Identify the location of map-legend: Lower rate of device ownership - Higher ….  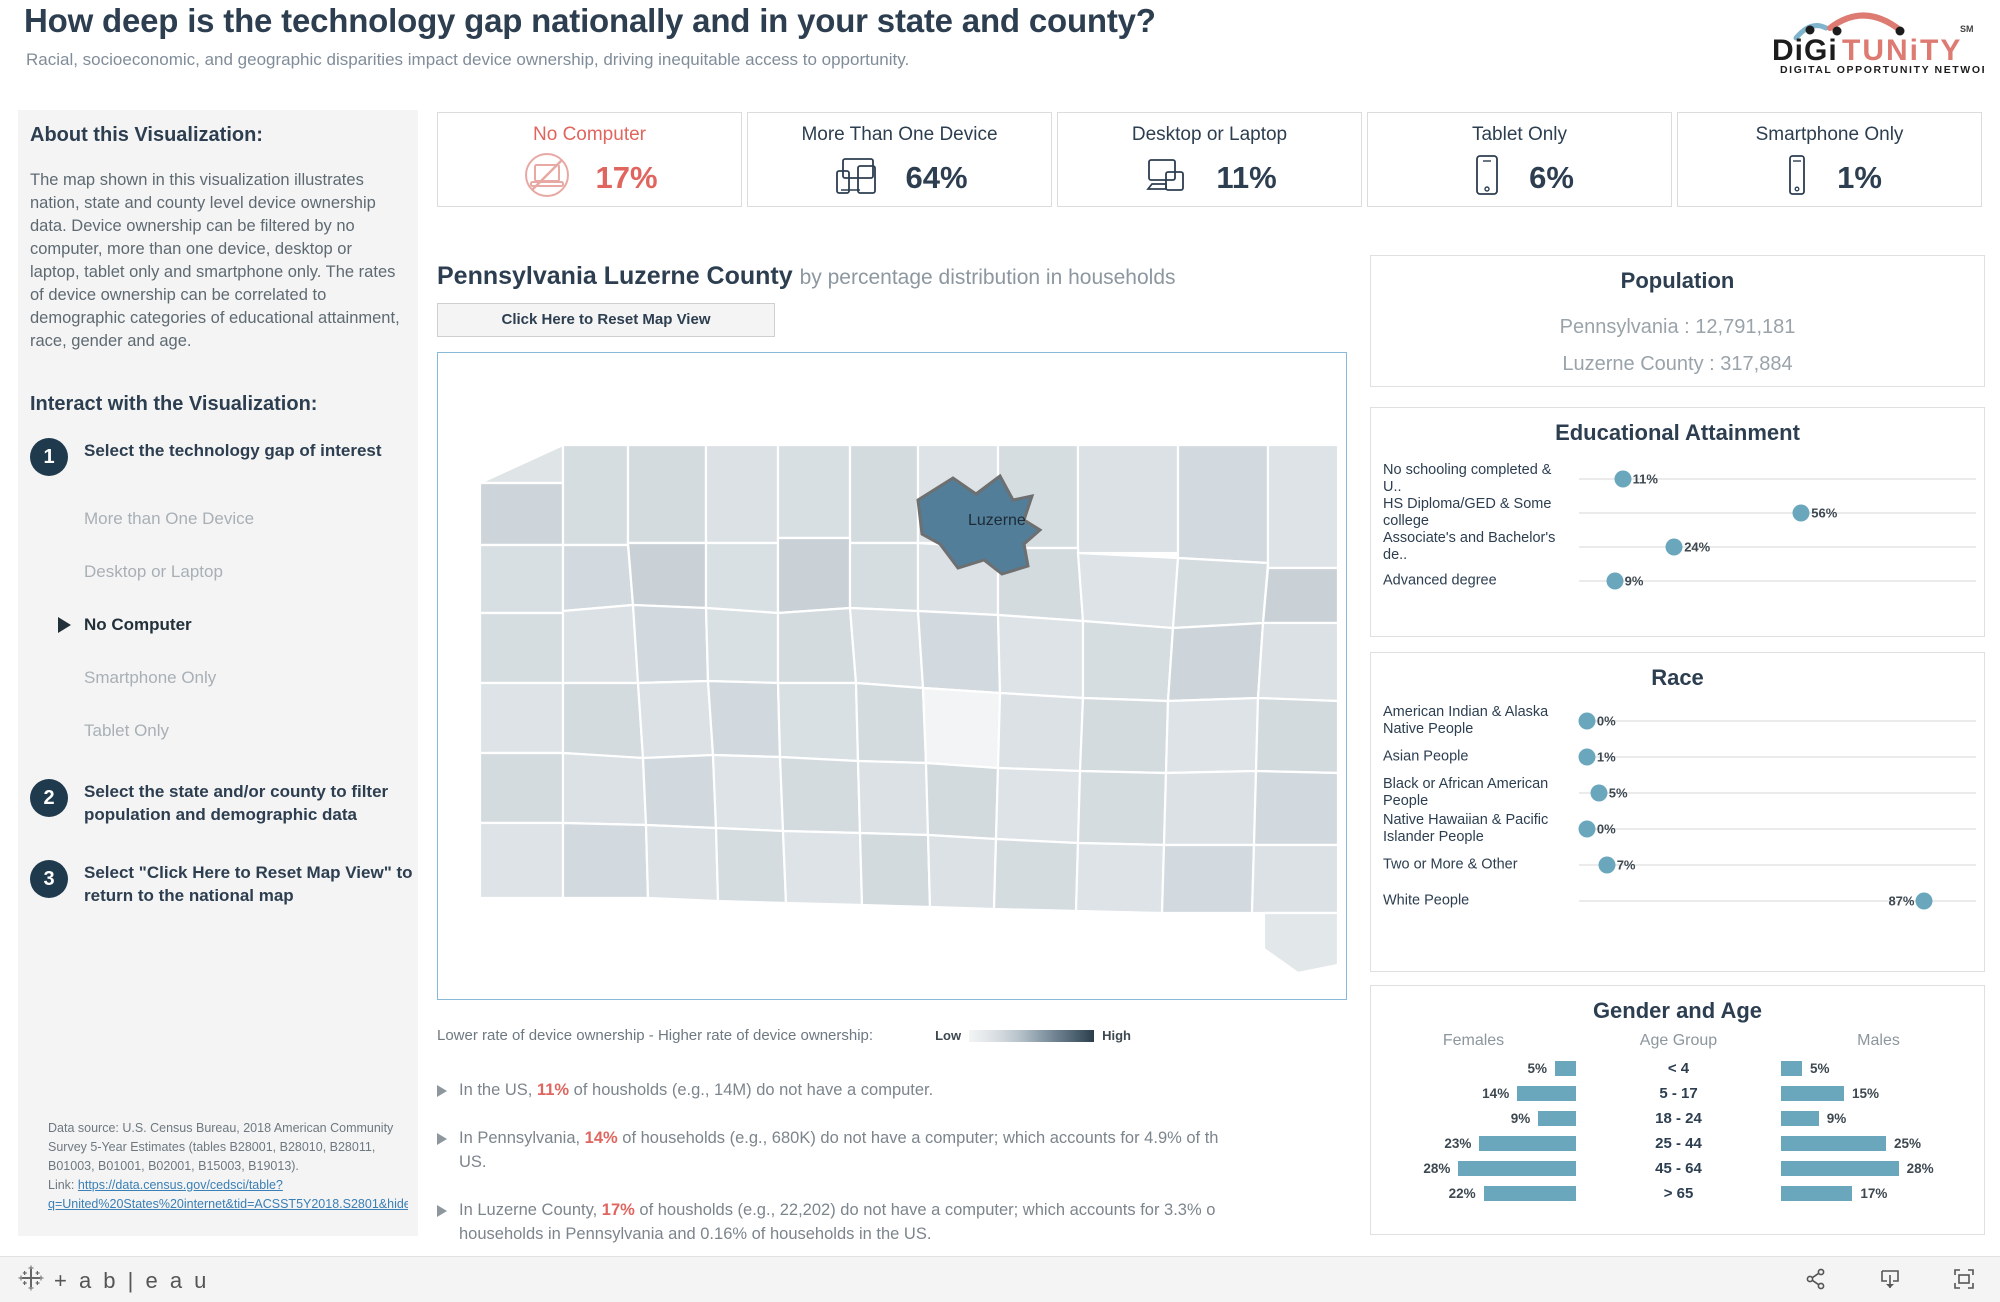
(892, 1035).